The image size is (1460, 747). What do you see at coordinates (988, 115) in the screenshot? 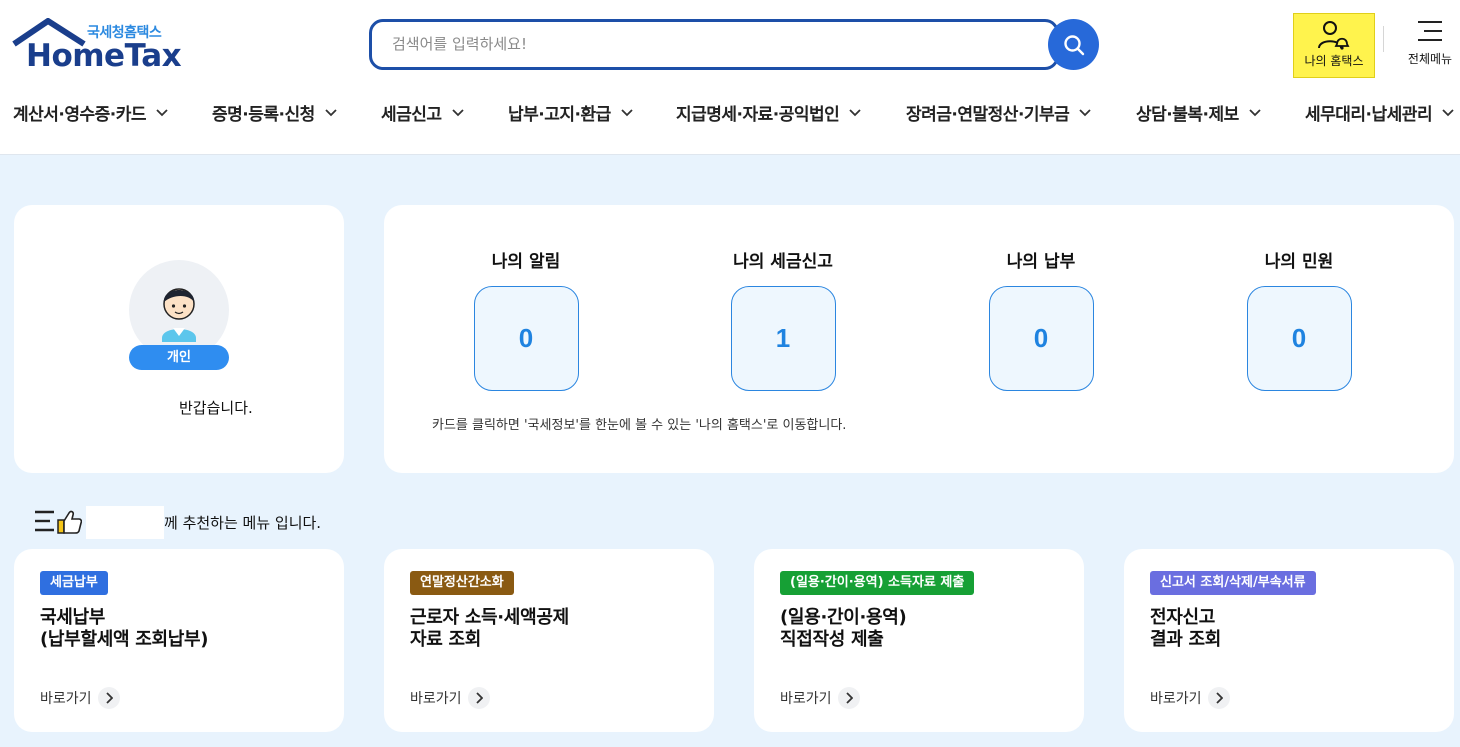
I see `nav-label: 장려금·연말정산·기부금` at bounding box center [988, 115].